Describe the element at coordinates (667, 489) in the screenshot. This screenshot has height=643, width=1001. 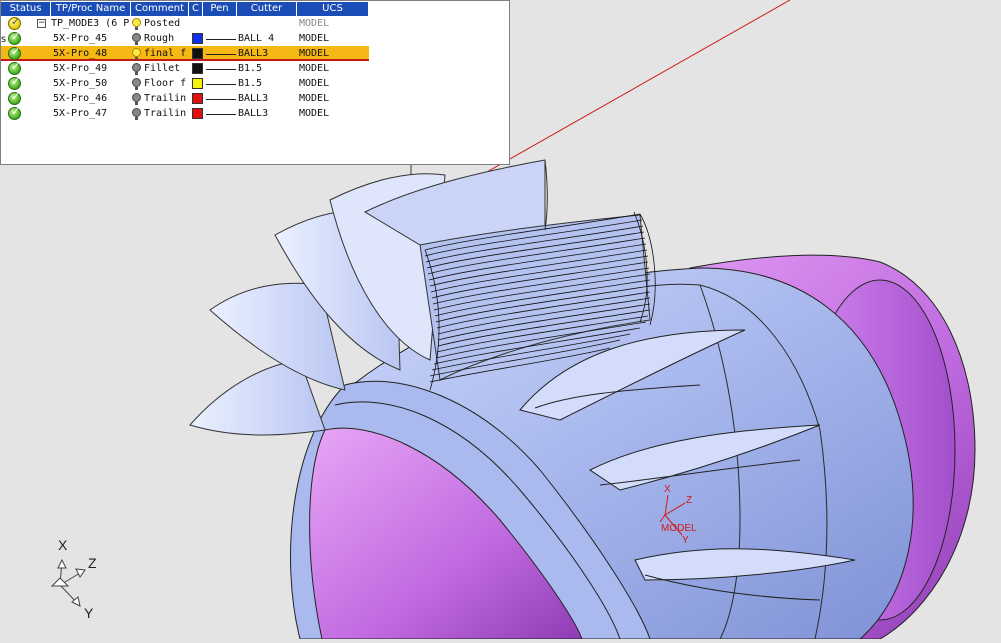
I see `model-ucs-x: X` at that location.